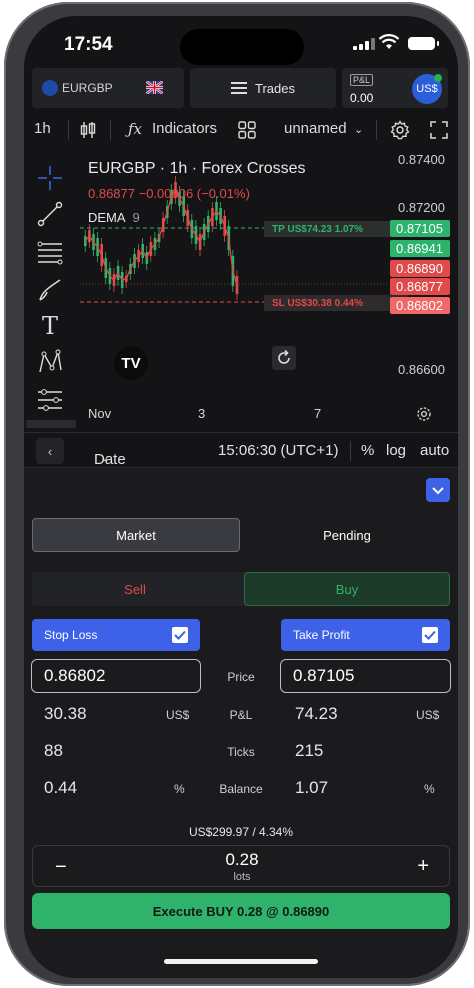 This screenshot has height=988, width=474. I want to click on pattern-icon, so click(50, 362).